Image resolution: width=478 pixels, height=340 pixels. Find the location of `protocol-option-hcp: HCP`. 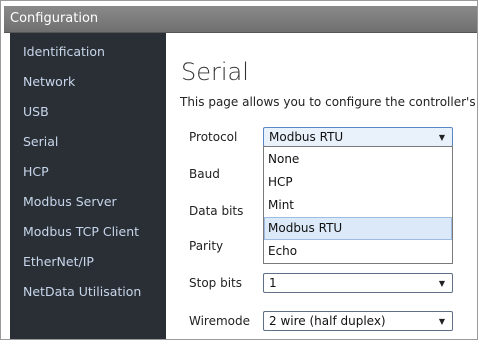

protocol-option-hcp: HCP is located at coordinates (358, 182).